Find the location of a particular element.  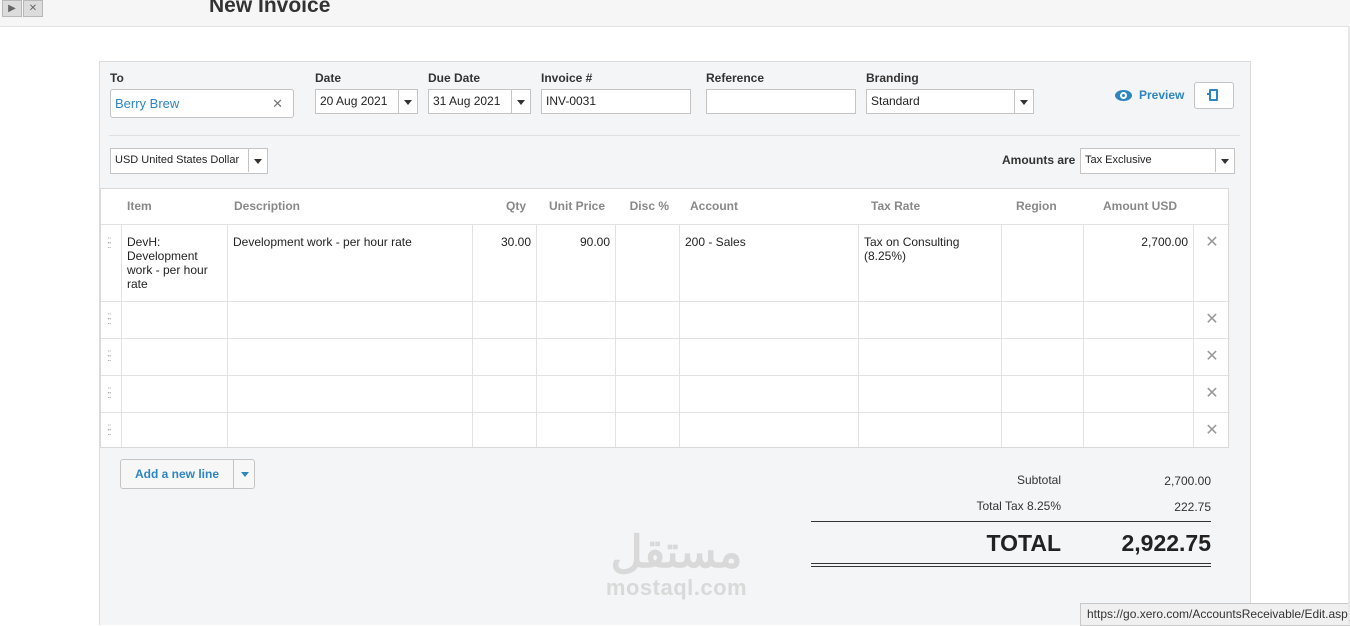

invoice-number-field: INV-0031 is located at coordinates (616, 101).